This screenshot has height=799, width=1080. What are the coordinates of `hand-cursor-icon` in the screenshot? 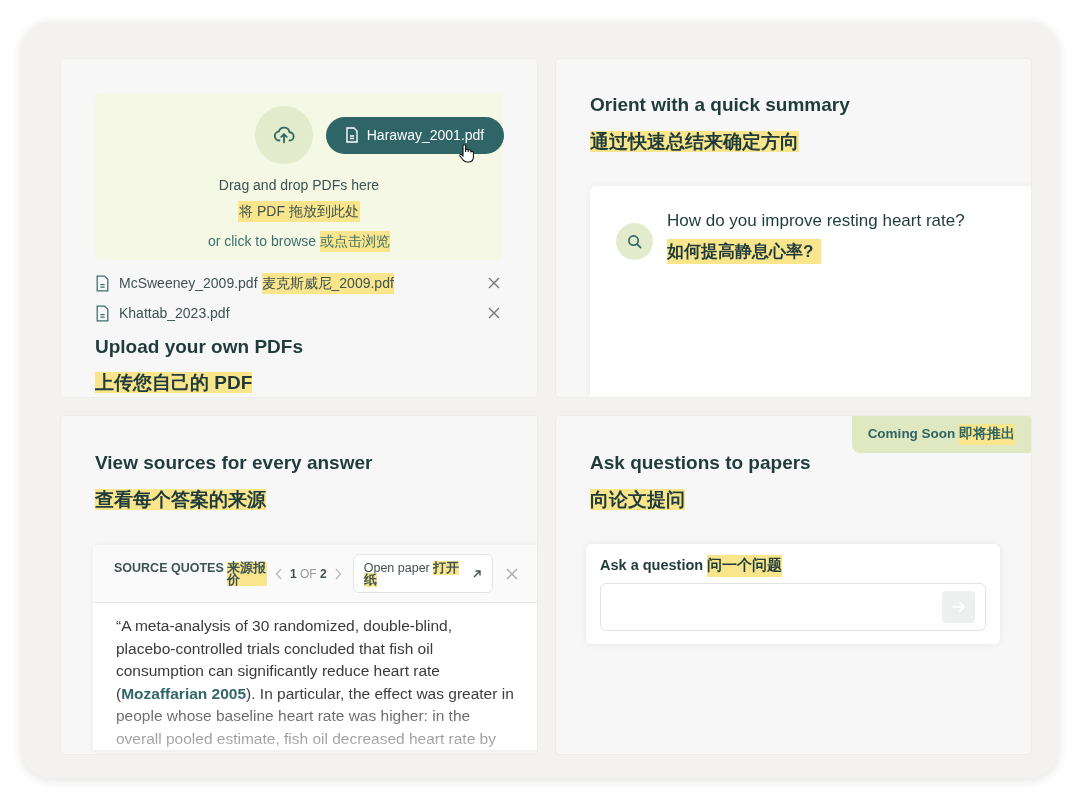 It's located at (467, 153).